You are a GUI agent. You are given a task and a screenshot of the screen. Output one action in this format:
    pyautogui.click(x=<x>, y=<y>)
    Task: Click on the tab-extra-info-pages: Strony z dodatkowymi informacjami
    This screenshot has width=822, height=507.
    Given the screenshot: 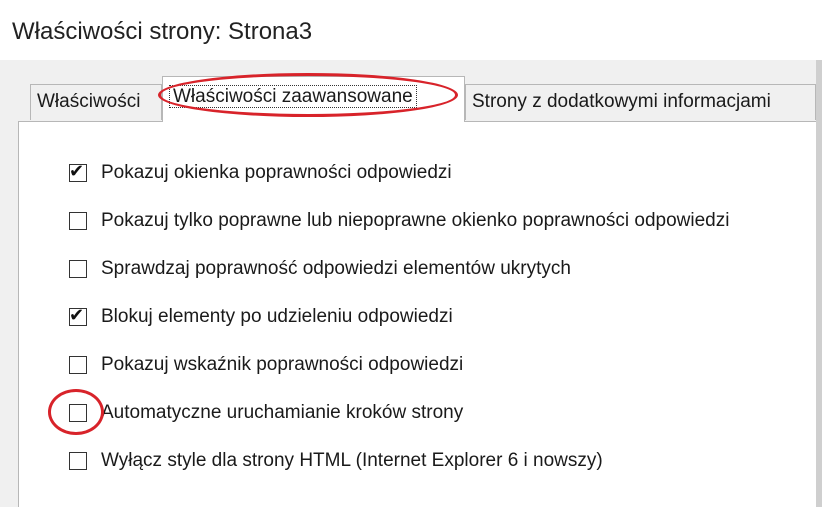 What is the action you would take?
    pyautogui.click(x=640, y=102)
    